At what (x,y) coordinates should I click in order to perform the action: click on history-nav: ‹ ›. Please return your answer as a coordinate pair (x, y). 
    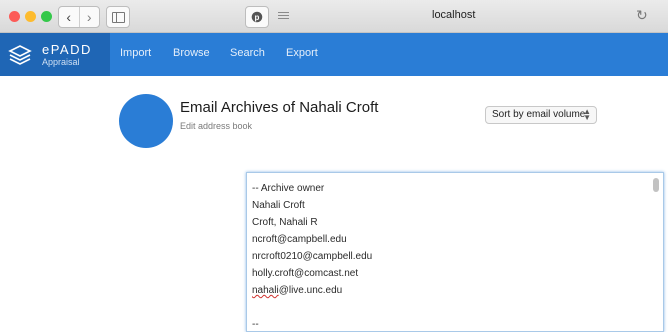
    Looking at the image, I should click on (79, 17).